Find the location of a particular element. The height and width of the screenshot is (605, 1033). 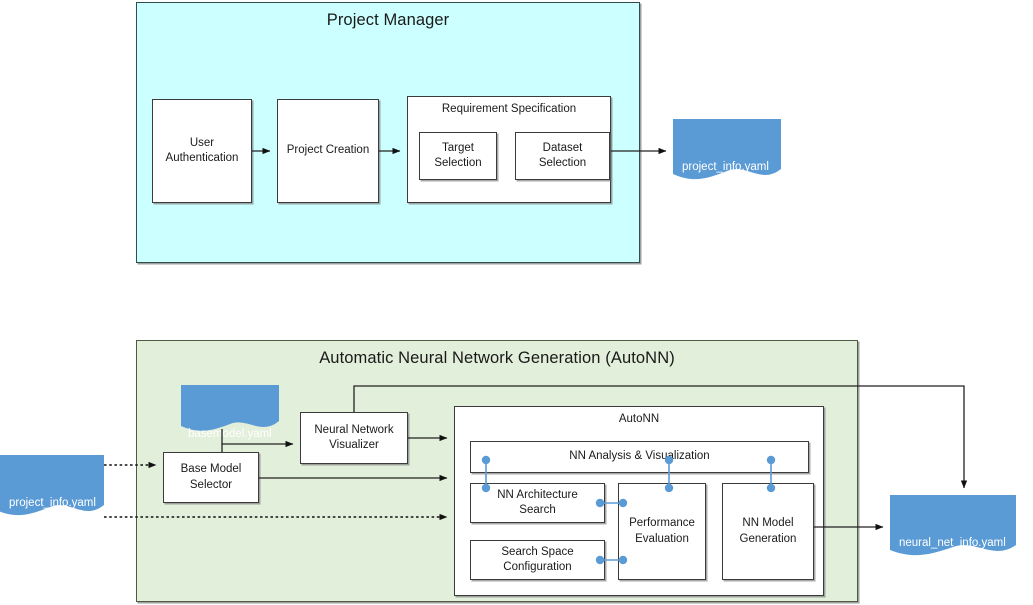

performance-evaluation-label: Performance Evaluation is located at coordinates (662, 531).